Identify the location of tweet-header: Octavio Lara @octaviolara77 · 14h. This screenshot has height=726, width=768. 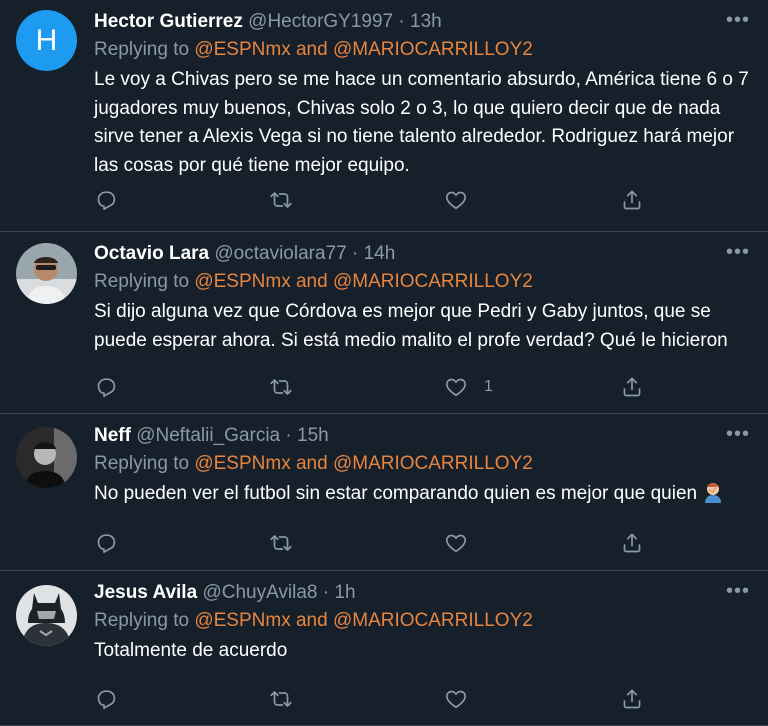
(423, 254).